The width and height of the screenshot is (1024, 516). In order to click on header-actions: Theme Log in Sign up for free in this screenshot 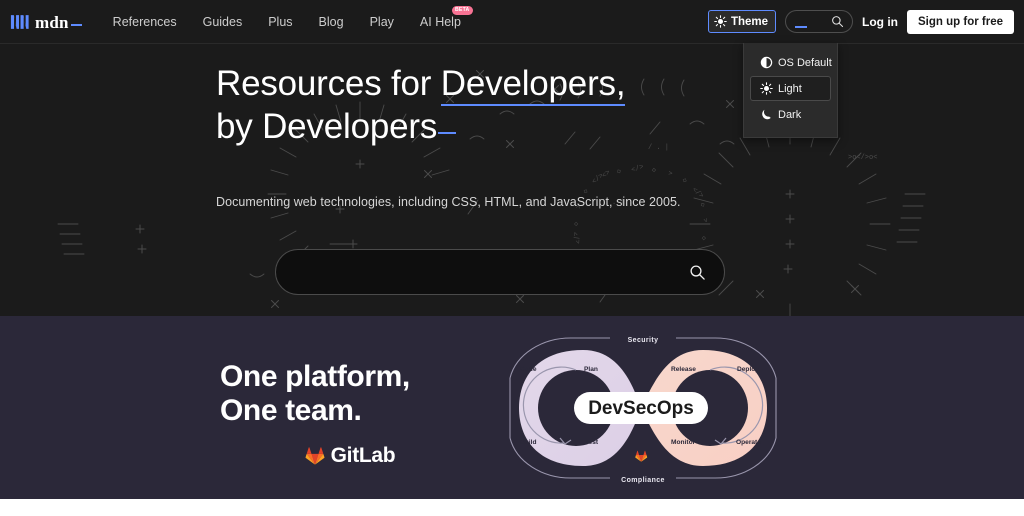, I will do `click(860, 21)`.